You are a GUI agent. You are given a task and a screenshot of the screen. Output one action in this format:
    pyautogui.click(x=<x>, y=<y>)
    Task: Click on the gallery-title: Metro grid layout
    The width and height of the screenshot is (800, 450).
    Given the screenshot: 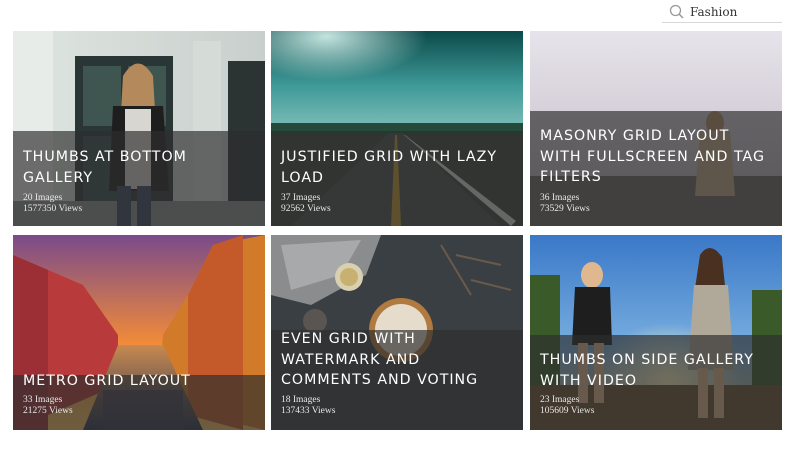 What is the action you would take?
    pyautogui.click(x=140, y=381)
    